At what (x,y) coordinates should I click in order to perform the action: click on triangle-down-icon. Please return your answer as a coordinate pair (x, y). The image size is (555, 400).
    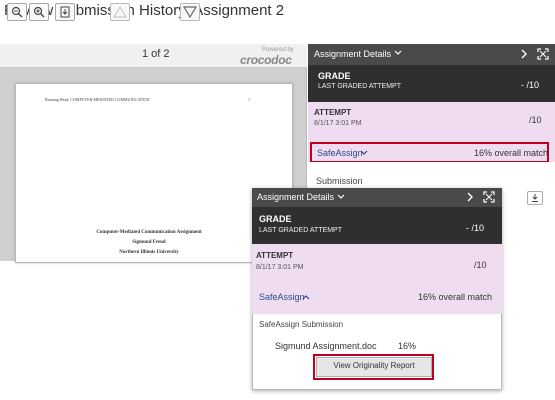
    Looking at the image, I should click on (190, 12).